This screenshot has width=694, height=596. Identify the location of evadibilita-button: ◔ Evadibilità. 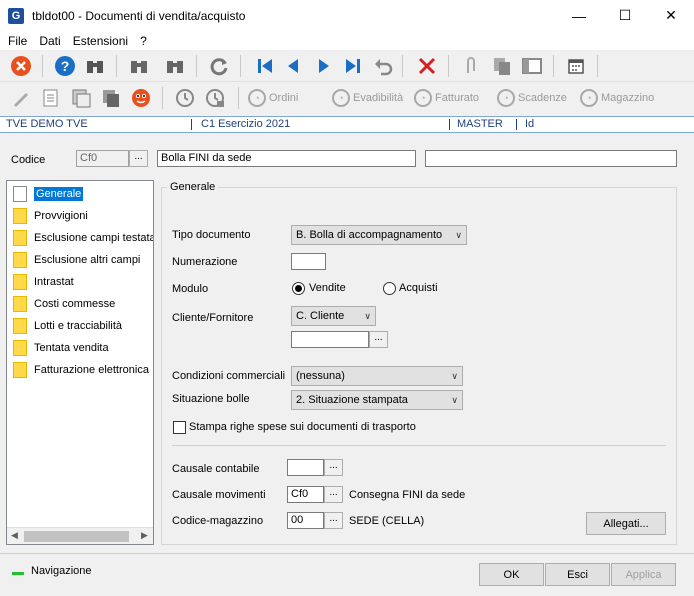
(367, 98).